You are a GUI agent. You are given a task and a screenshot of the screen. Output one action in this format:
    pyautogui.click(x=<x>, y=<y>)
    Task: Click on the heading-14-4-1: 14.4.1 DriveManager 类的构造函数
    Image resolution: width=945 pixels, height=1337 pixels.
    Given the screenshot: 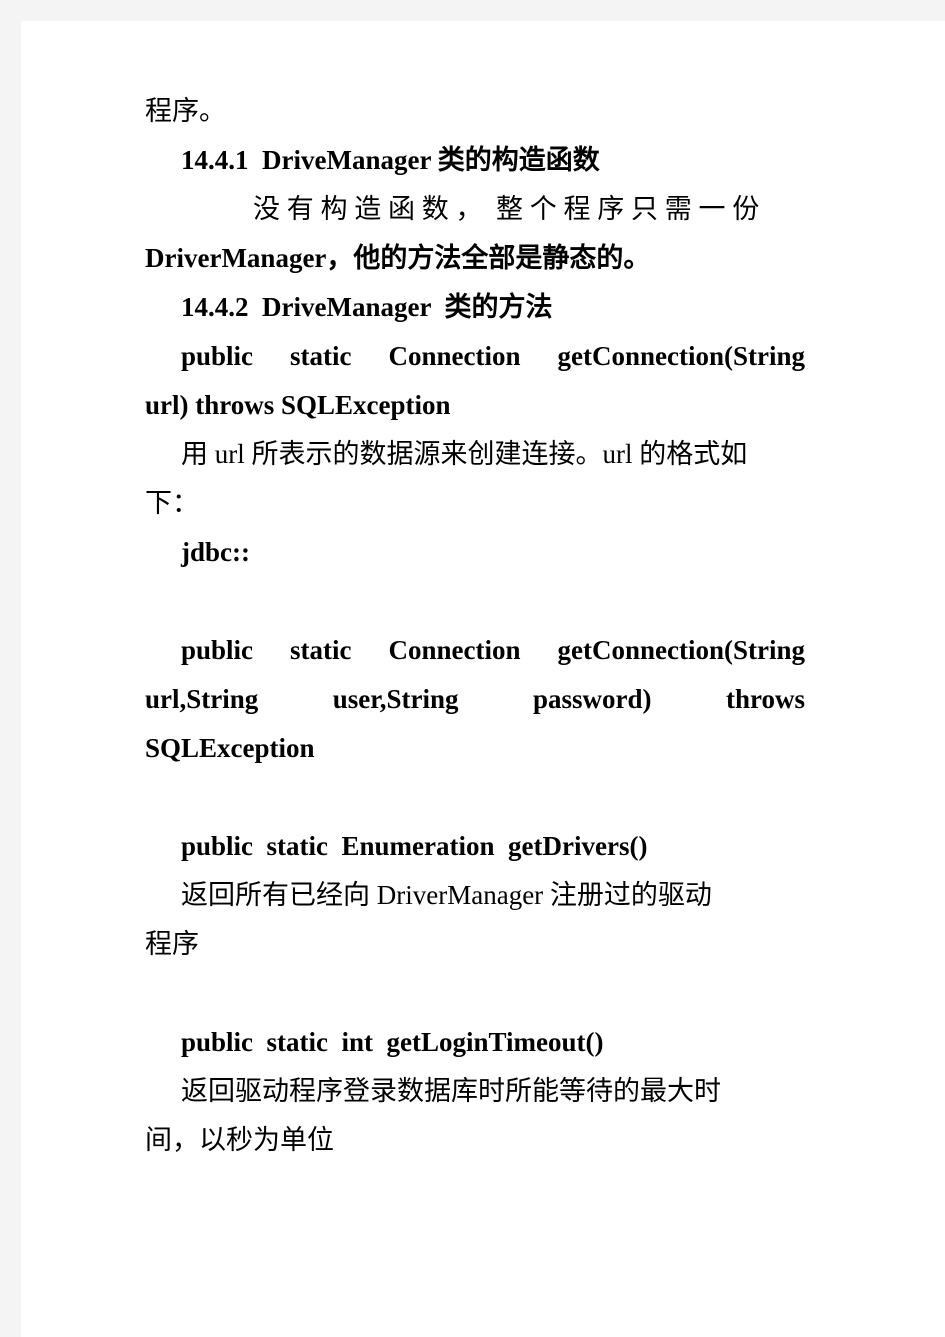 What is the action you would take?
    pyautogui.click(x=390, y=160)
    